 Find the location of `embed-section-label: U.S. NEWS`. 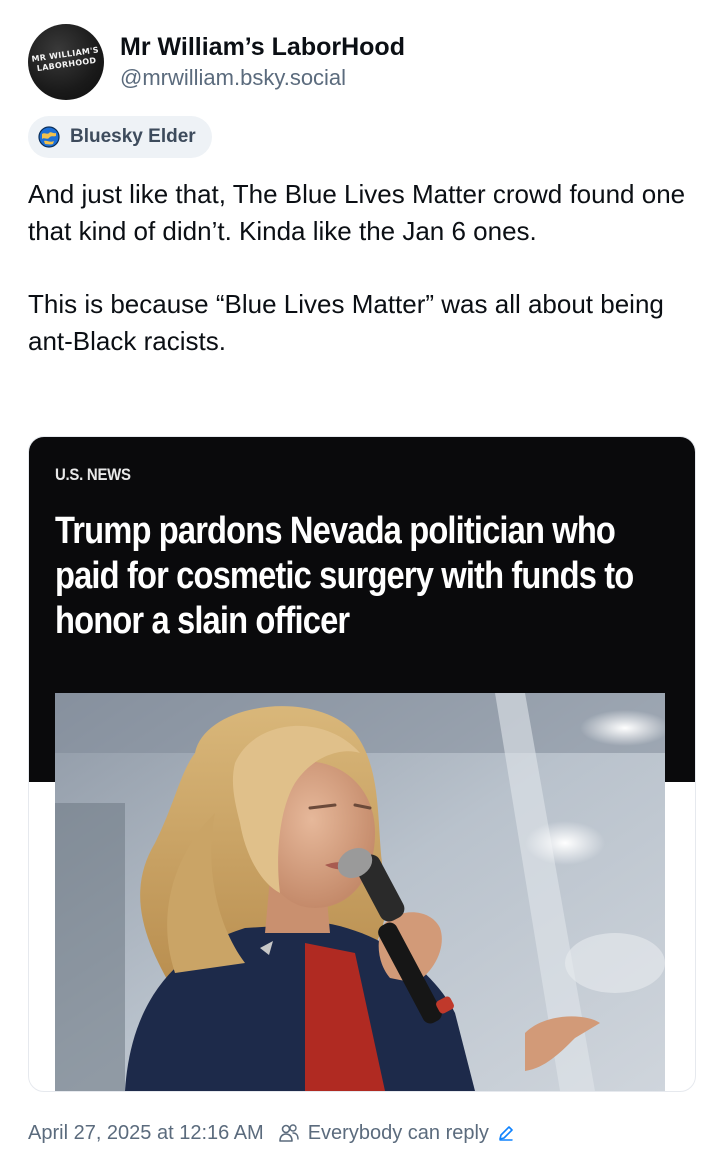

embed-section-label: U.S. NEWS is located at coordinates (93, 474).